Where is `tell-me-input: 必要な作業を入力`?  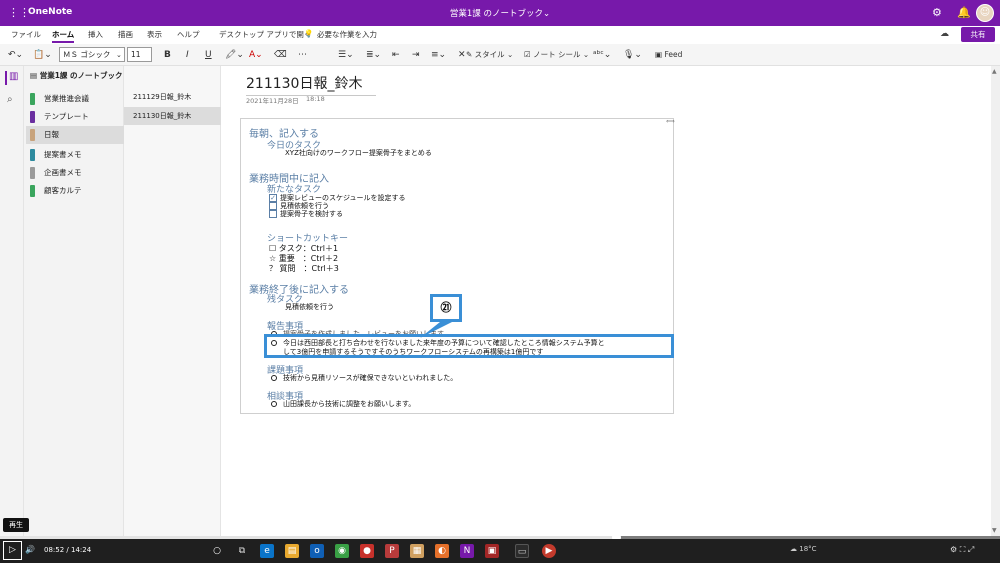 tell-me-input: 必要な作業を入力 is located at coordinates (347, 34).